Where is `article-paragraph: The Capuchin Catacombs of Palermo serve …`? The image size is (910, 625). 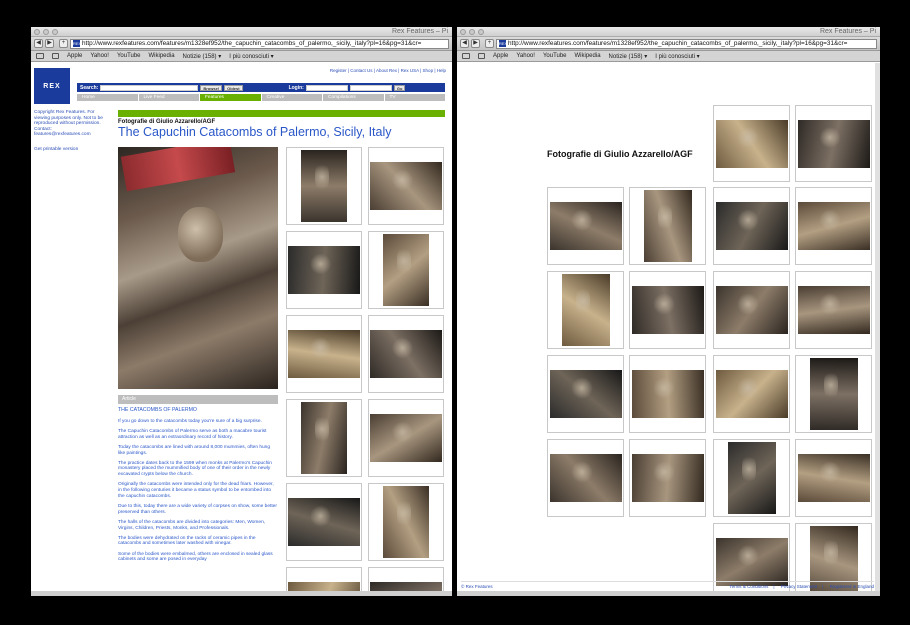 article-paragraph: The Capuchin Catacombs of Palermo serve … is located at coordinates (192, 434).